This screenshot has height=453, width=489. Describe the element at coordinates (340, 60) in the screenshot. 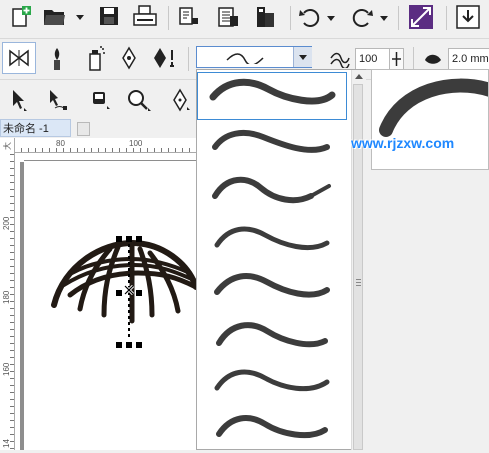

I see `smoothing-icon` at that location.